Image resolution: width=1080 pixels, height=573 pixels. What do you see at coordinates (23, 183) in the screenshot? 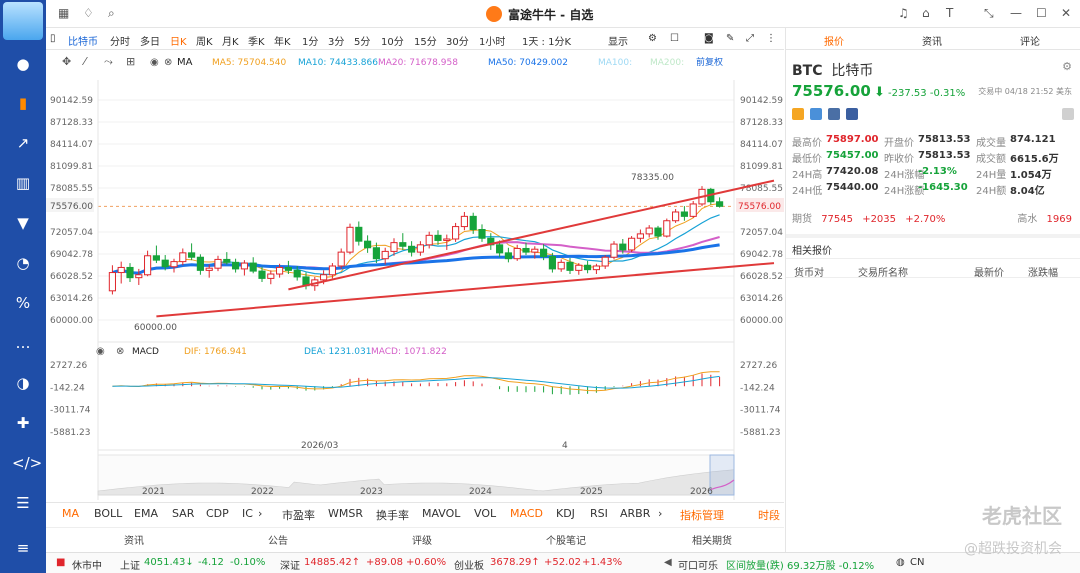
I see `candlestick-icon: ▥` at bounding box center [23, 183].